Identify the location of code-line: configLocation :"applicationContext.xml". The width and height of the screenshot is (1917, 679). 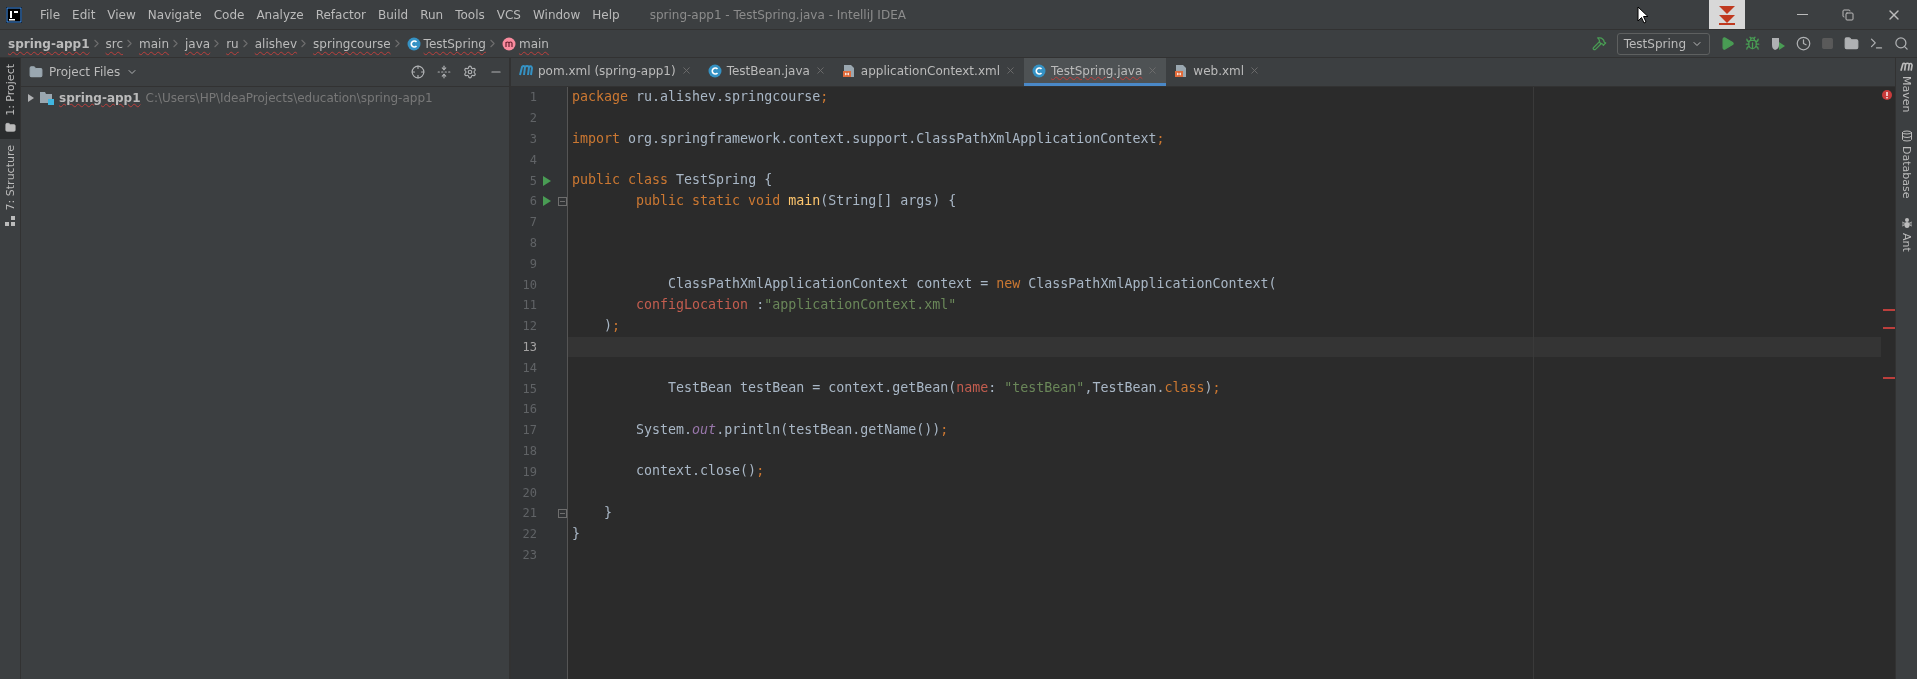
(796, 304).